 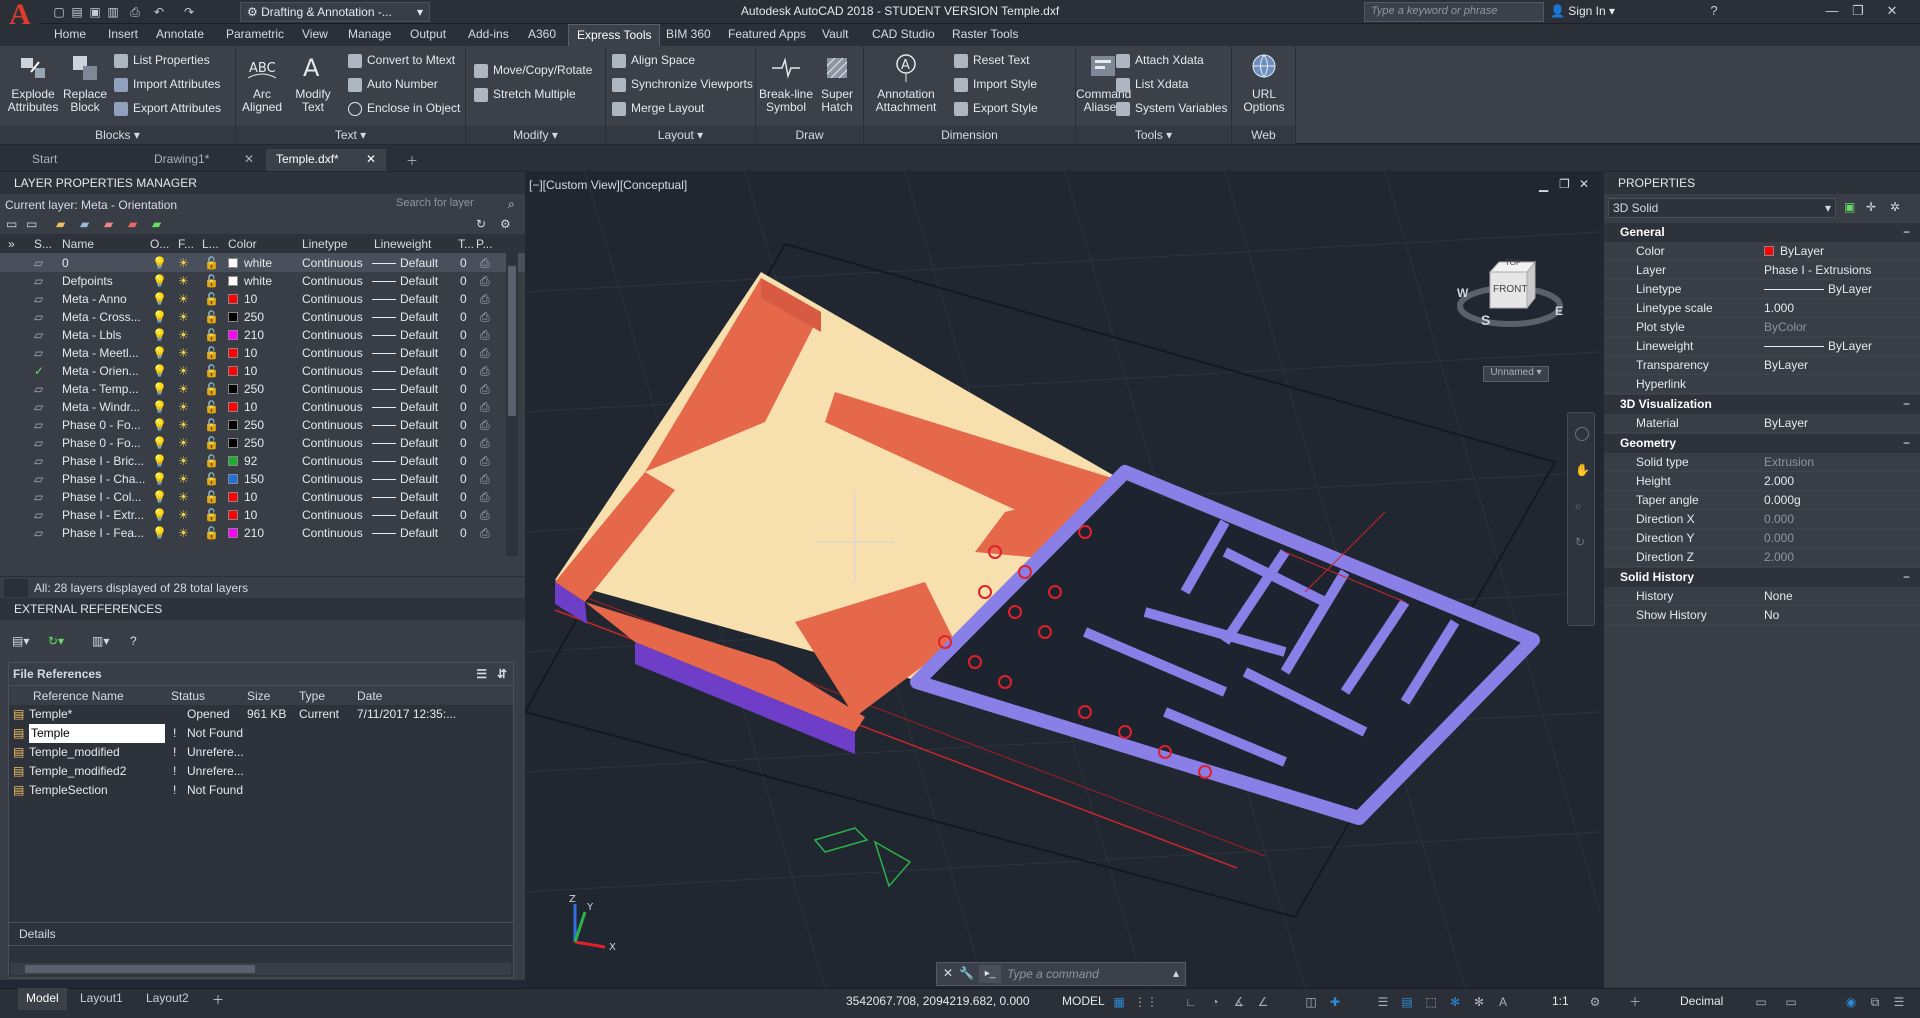 What do you see at coordinates (906, 83) in the screenshot?
I see `annotation-attachment-button: A Annotation Attachment` at bounding box center [906, 83].